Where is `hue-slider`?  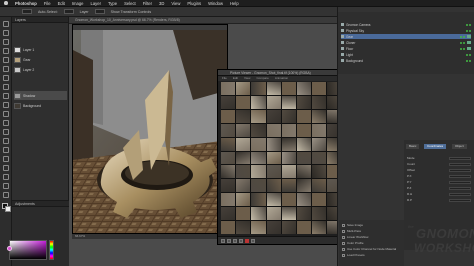
hue-slider is located at coordinates (51, 250).